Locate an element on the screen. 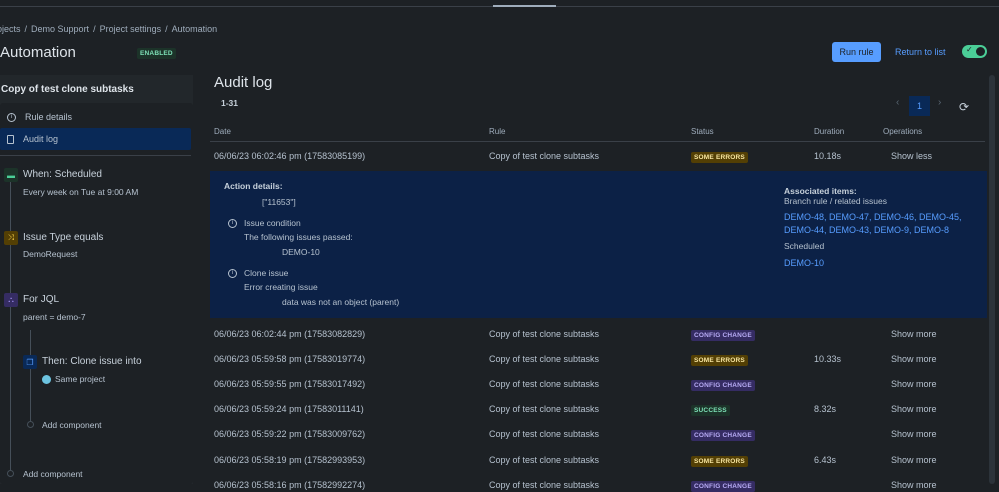  top-nav is located at coordinates (499, 3).